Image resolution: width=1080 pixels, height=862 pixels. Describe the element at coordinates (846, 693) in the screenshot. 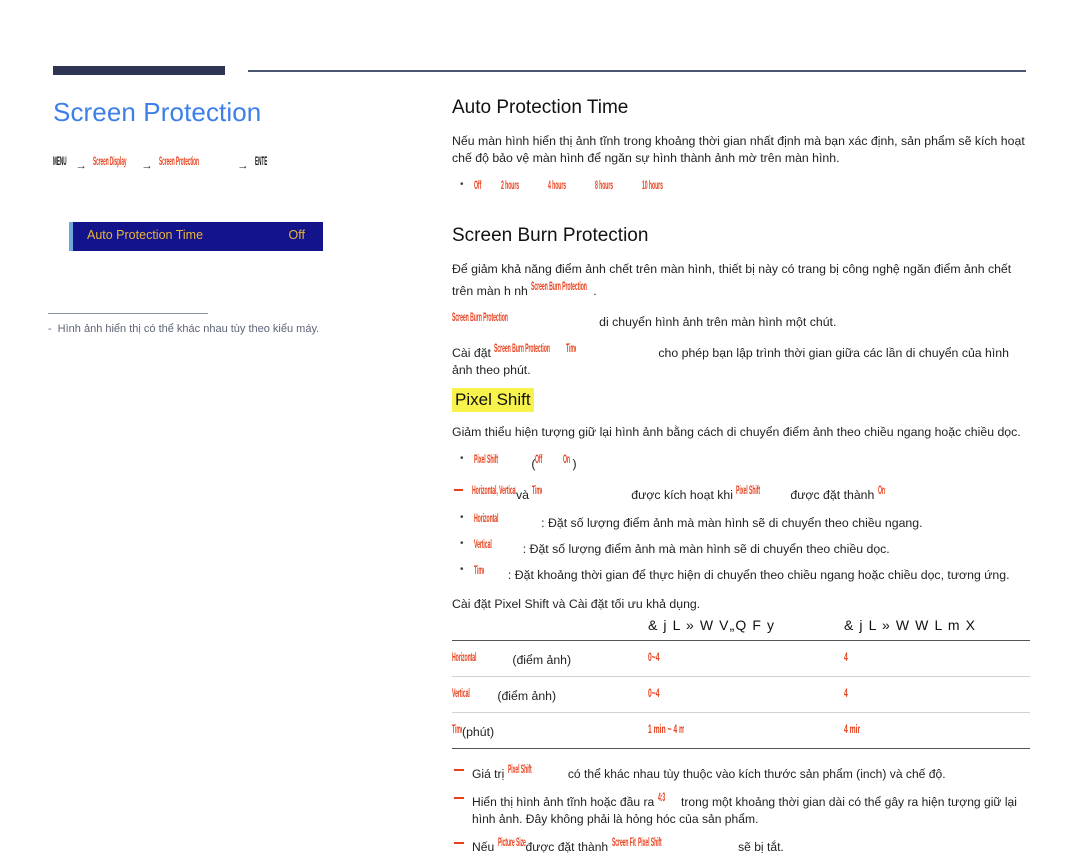

I see `row-vertical-optimum-value: 4` at that location.